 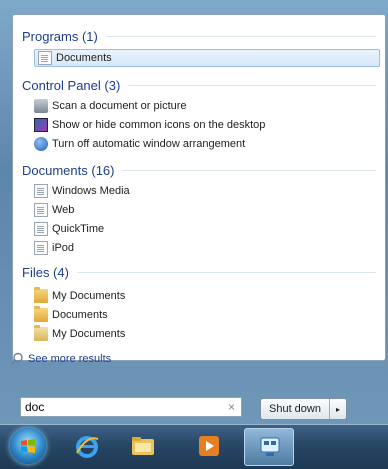 What do you see at coordinates (337, 409) in the screenshot?
I see `shutdown-options-arrow-icon: ▸` at bounding box center [337, 409].